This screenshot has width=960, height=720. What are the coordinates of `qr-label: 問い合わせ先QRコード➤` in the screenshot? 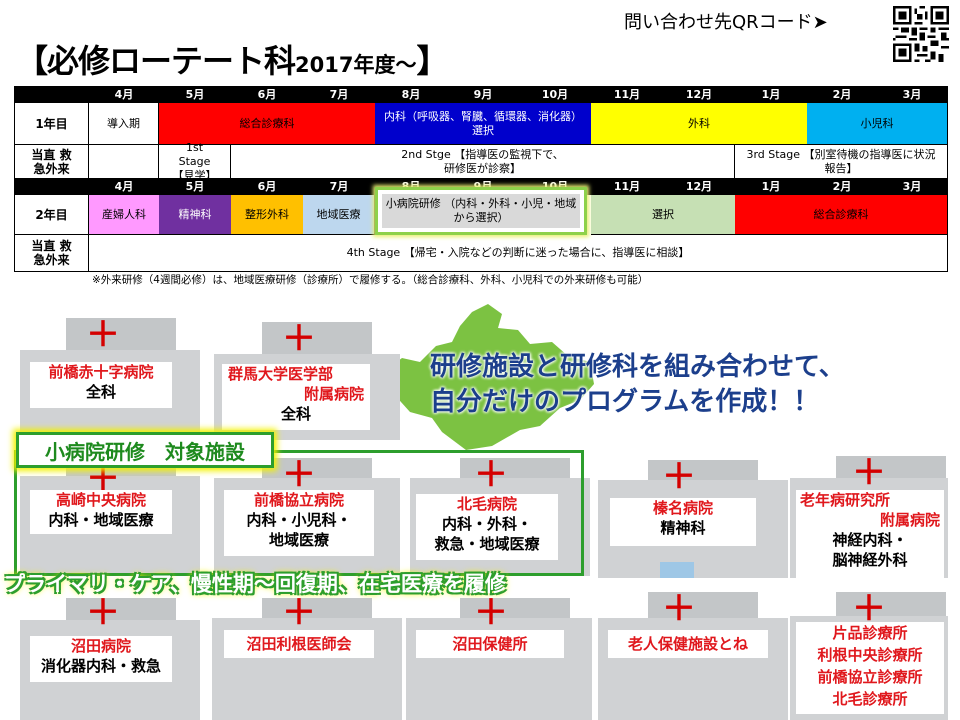 It's located at (726, 22).